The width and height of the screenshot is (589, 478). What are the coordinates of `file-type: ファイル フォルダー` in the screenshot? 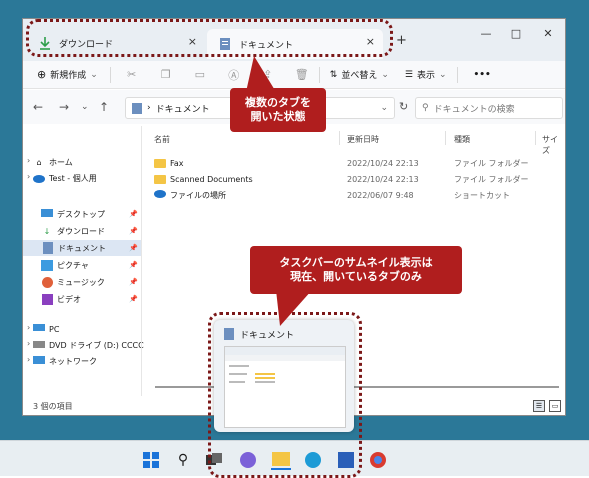 It's located at (491, 163).